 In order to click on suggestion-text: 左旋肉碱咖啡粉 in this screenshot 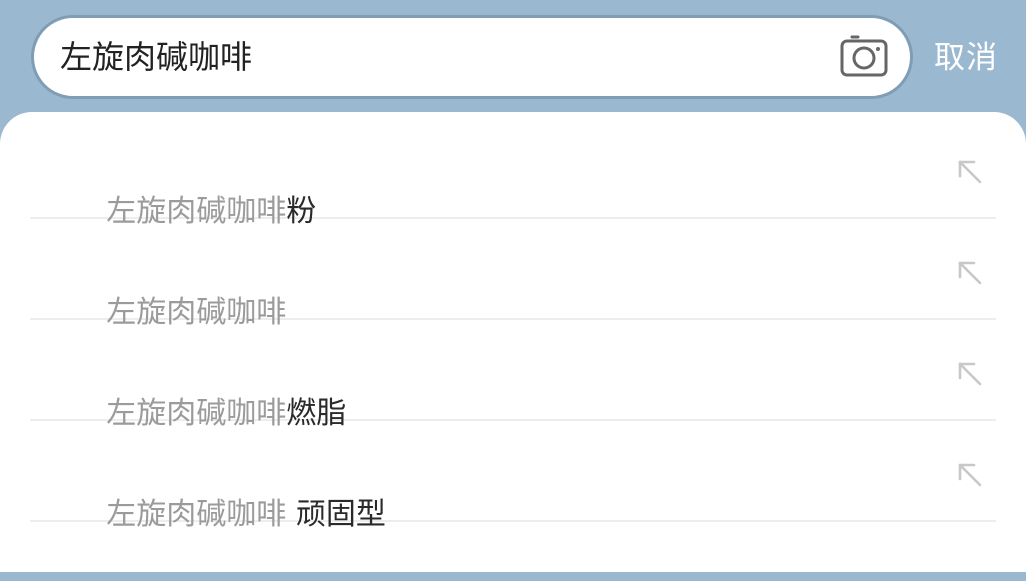, I will do `click(173, 187)`.